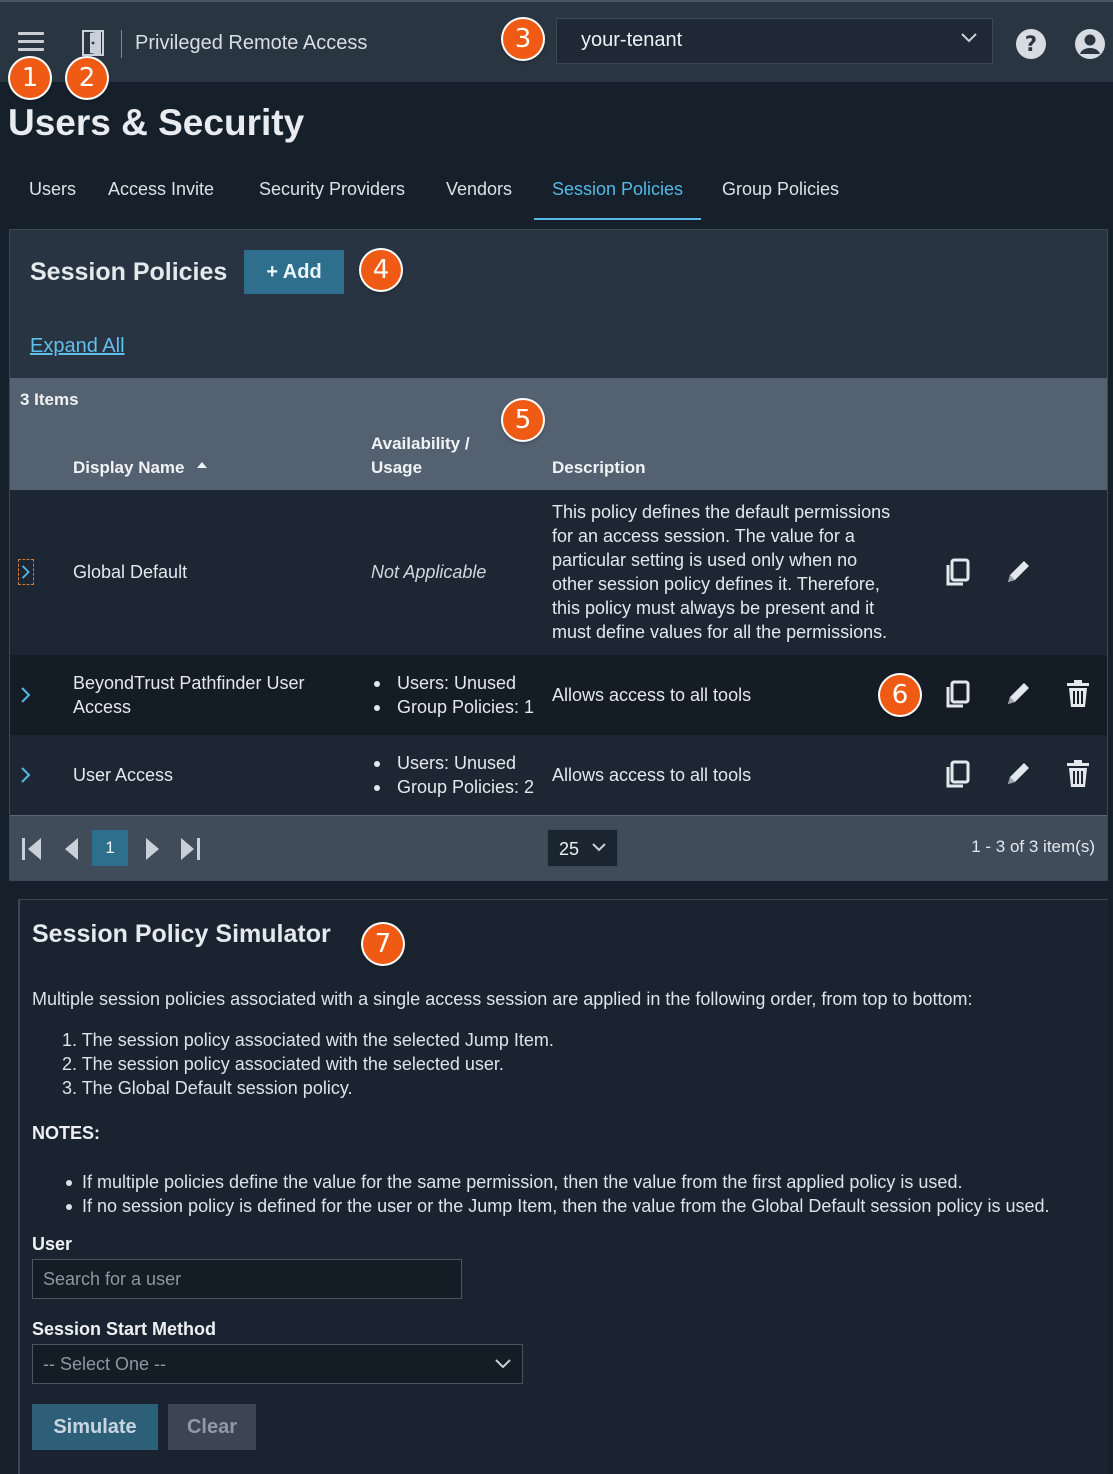 Image resolution: width=1113 pixels, height=1474 pixels. What do you see at coordinates (77, 346) in the screenshot?
I see `expand-all-link: Expand All` at bounding box center [77, 346].